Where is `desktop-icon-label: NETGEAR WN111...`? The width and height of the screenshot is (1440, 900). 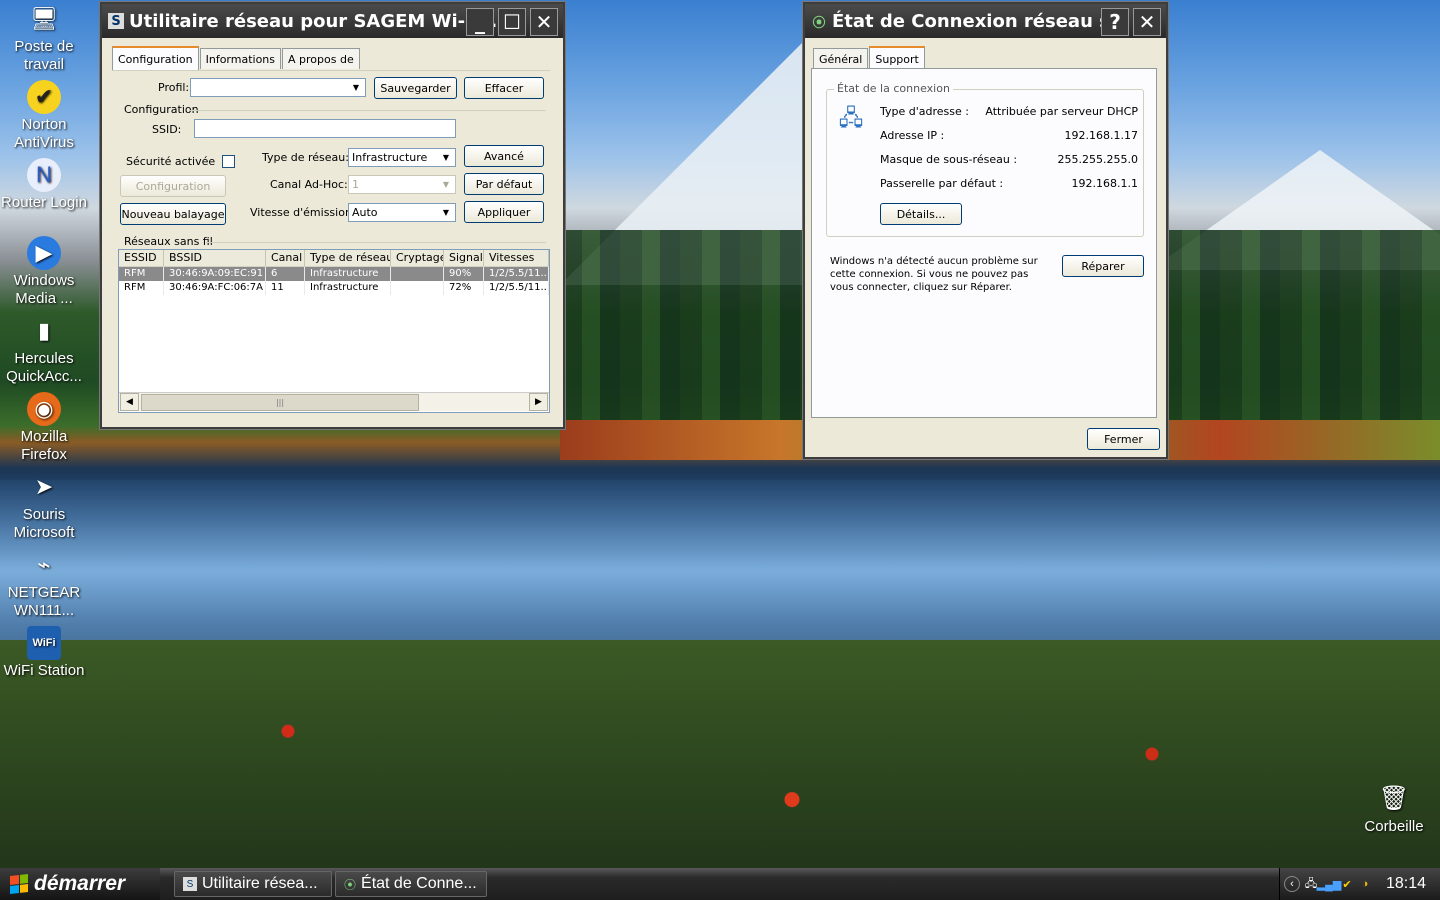 desktop-icon-label: NETGEAR WN111... is located at coordinates (44, 601).